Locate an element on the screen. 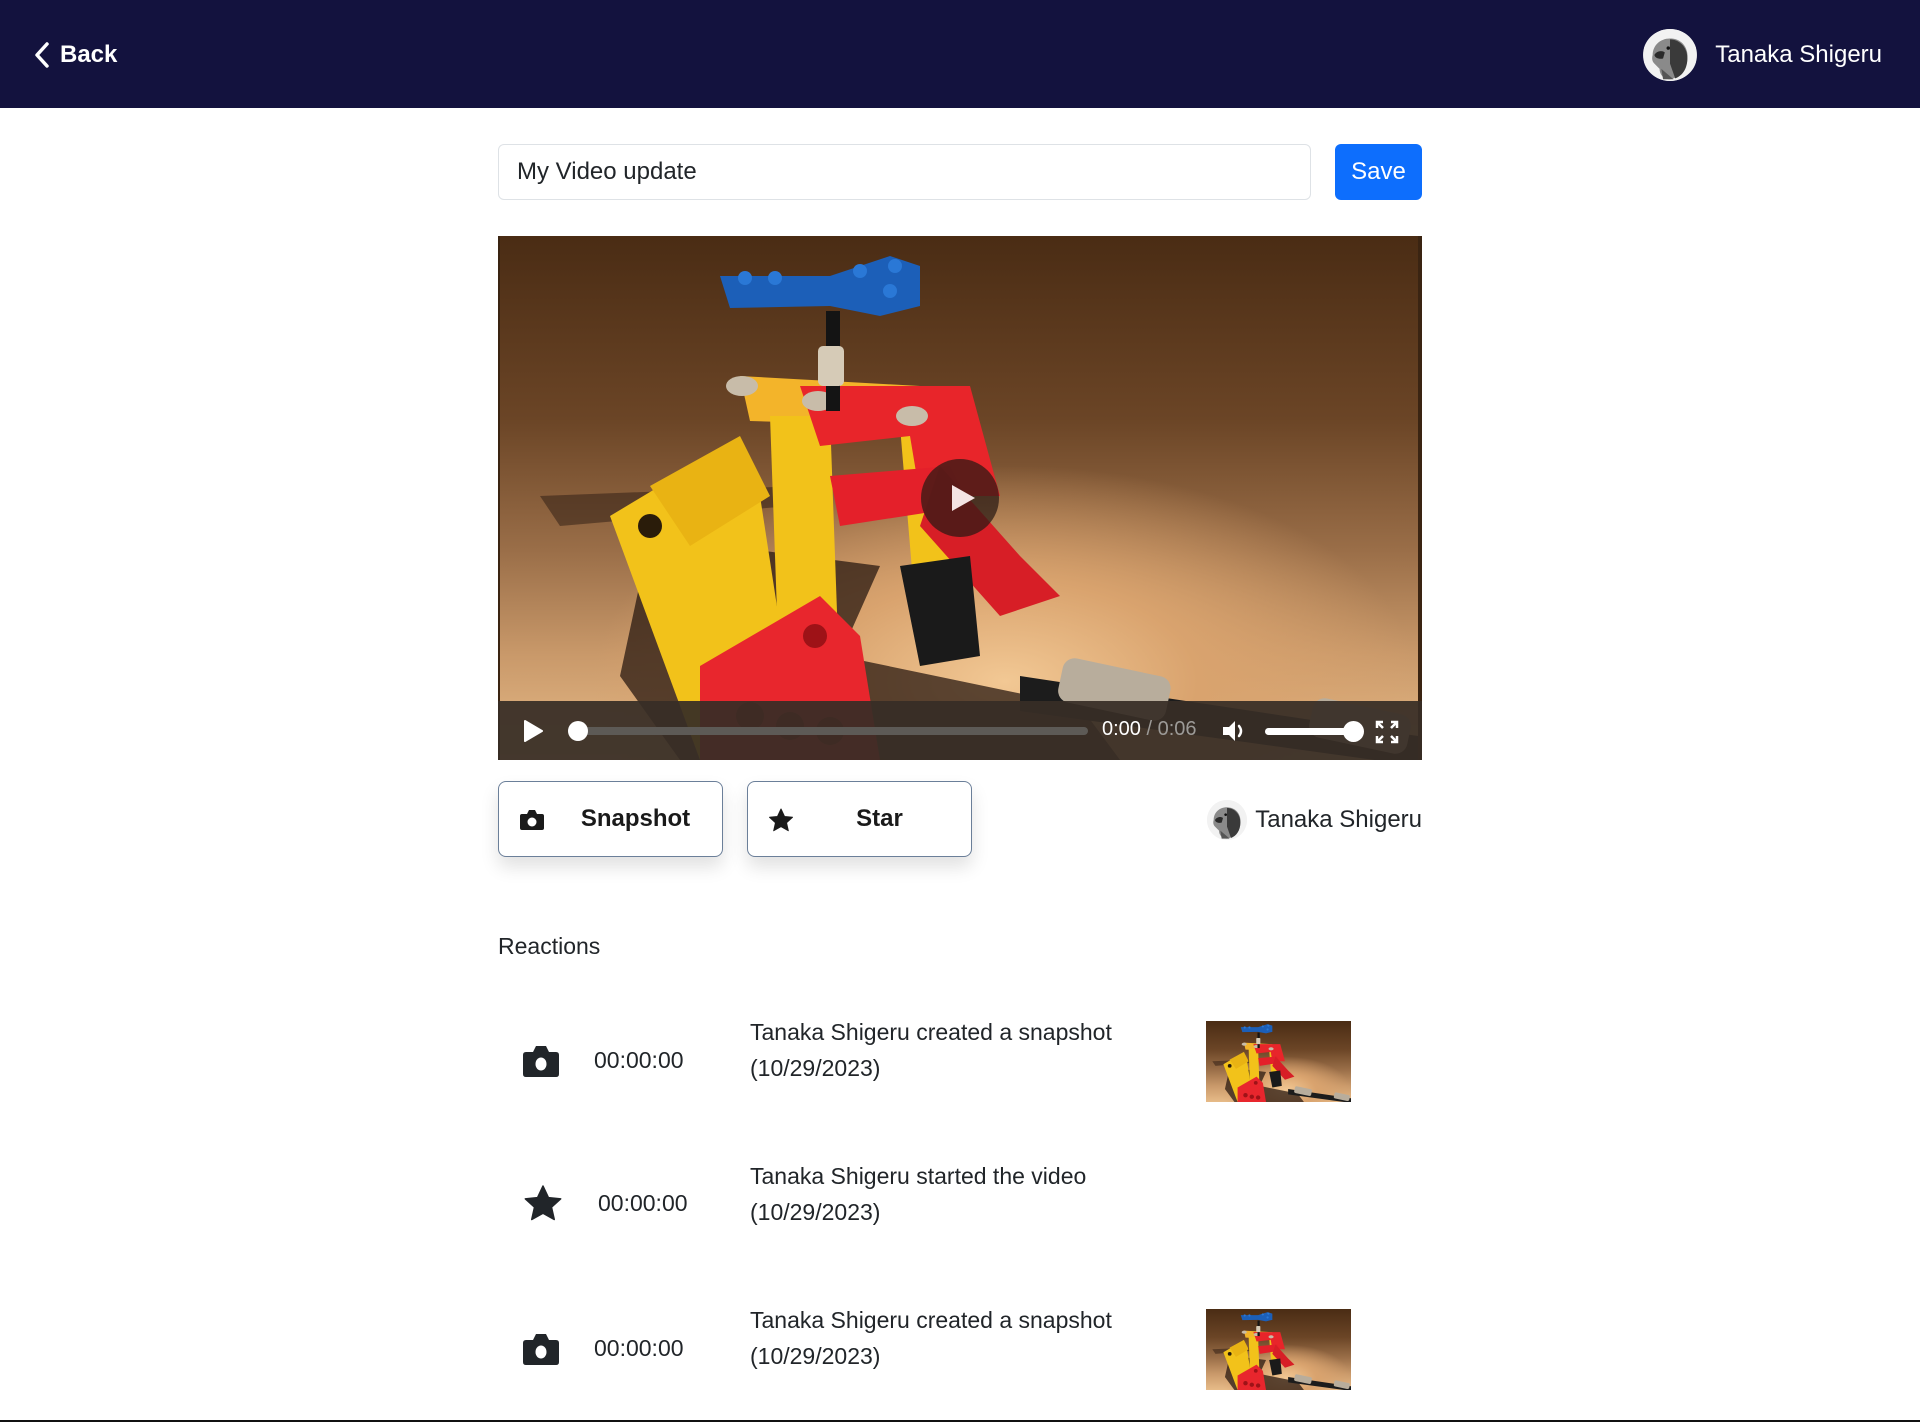 This screenshot has height=1422, width=1920. user-avatar is located at coordinates (1670, 55).